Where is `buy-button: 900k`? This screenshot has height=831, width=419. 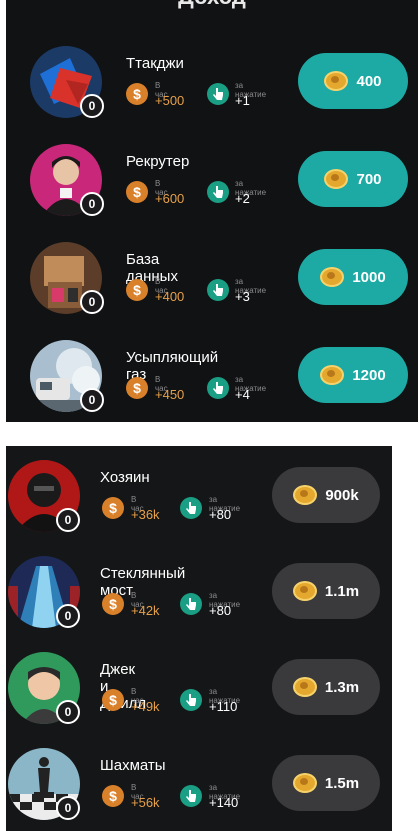 buy-button: 900k is located at coordinates (326, 495).